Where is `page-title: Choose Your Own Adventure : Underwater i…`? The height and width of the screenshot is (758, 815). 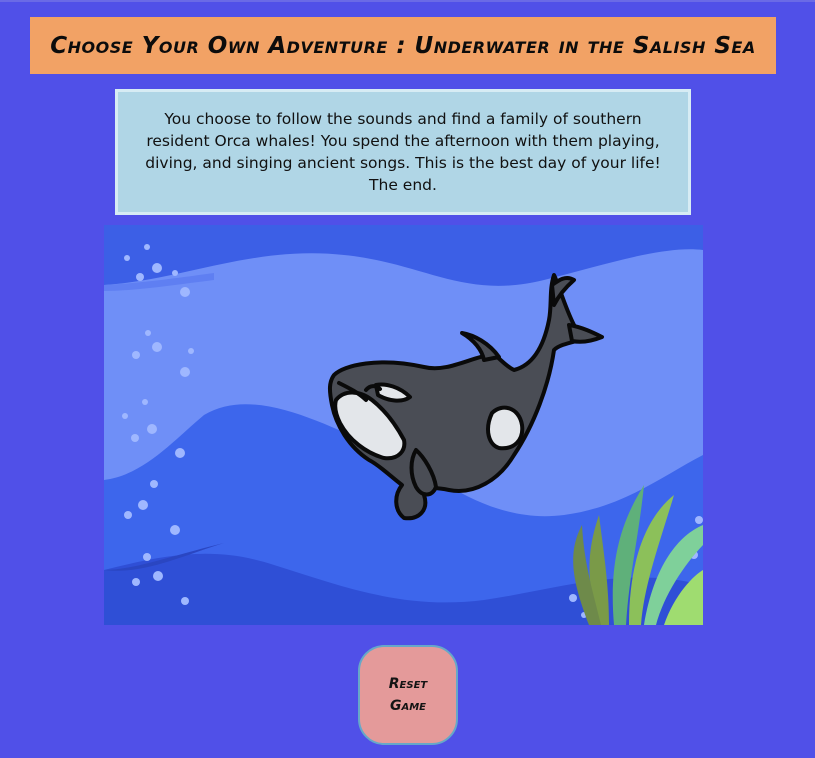 page-title: Choose Your Own Adventure : Underwater i… is located at coordinates (403, 45).